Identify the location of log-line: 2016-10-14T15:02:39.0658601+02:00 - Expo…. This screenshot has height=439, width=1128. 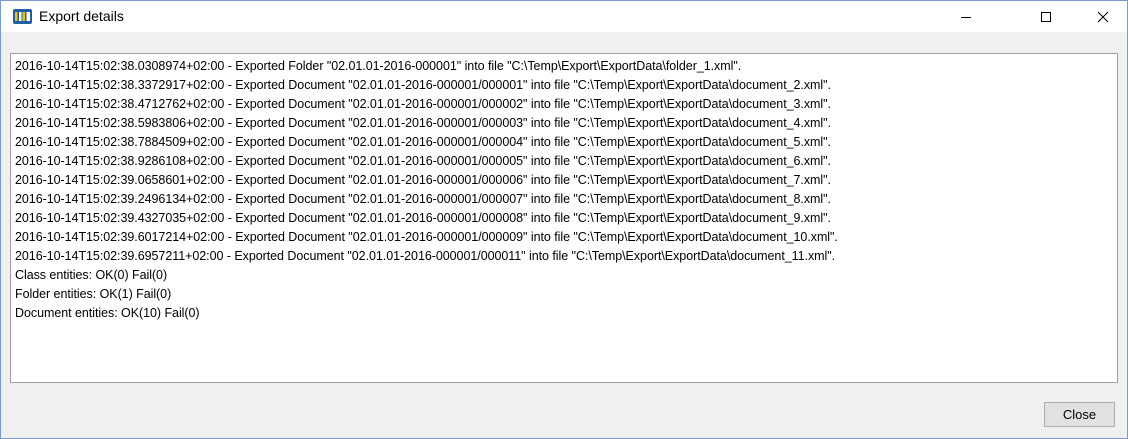
(423, 180).